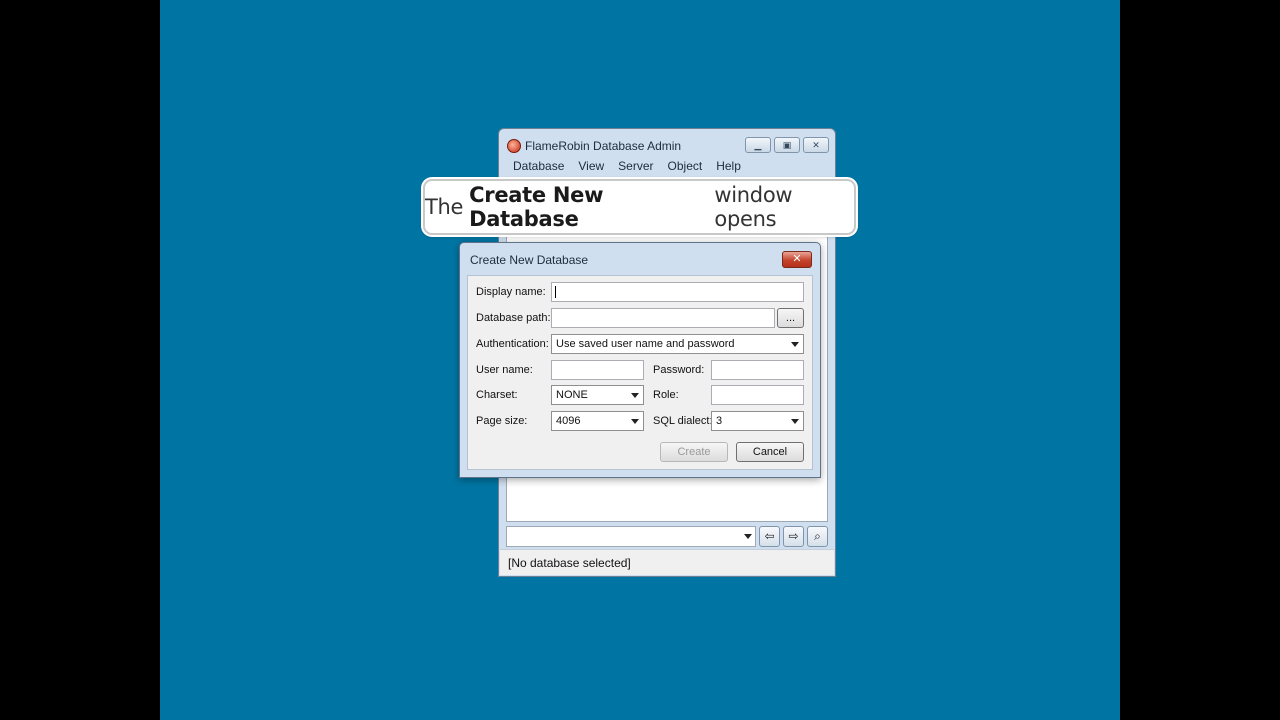 This screenshot has width=1280, height=720. Describe the element at coordinates (555, 292) in the screenshot. I see `text-caret` at that location.